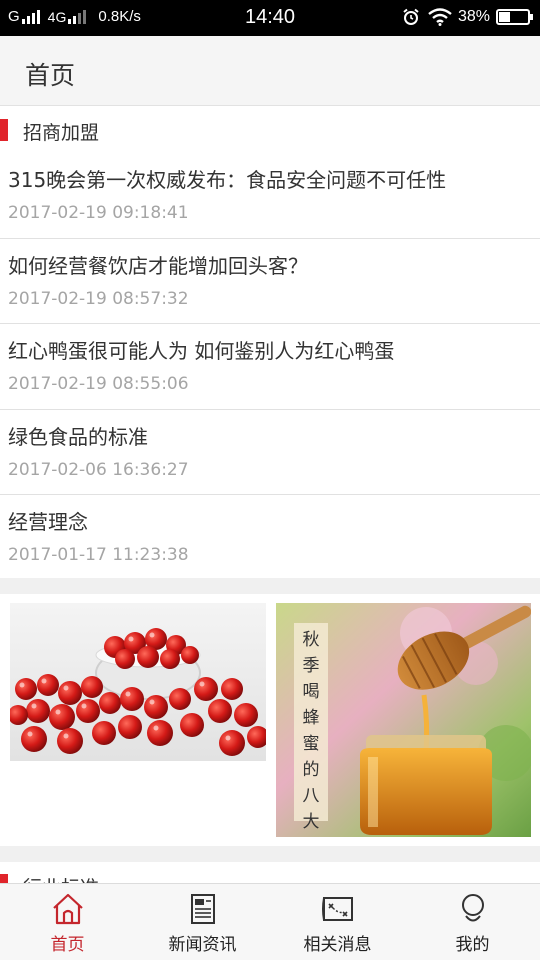  Describe the element at coordinates (78, 436) in the screenshot. I see `news-title: 绿色食品的标准` at that location.